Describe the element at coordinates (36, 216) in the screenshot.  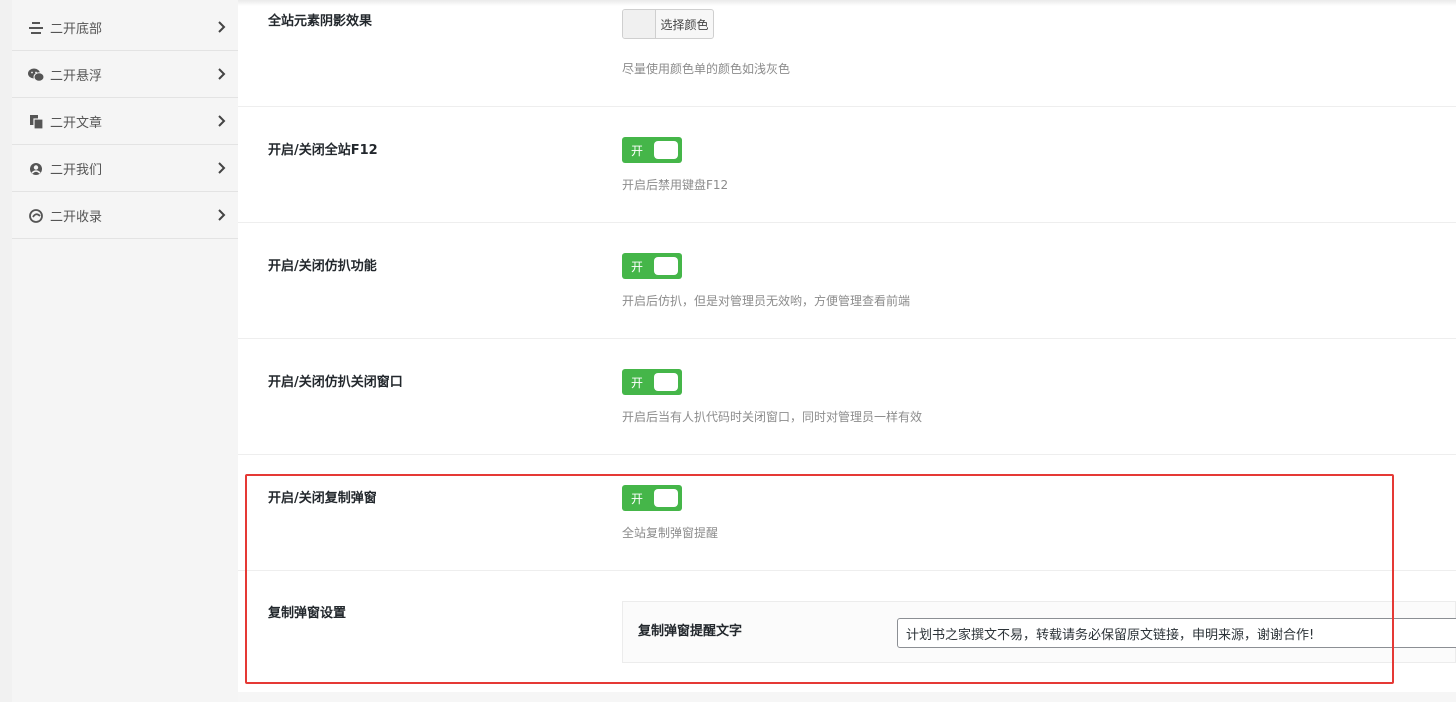
I see `edge-browser-icon` at that location.